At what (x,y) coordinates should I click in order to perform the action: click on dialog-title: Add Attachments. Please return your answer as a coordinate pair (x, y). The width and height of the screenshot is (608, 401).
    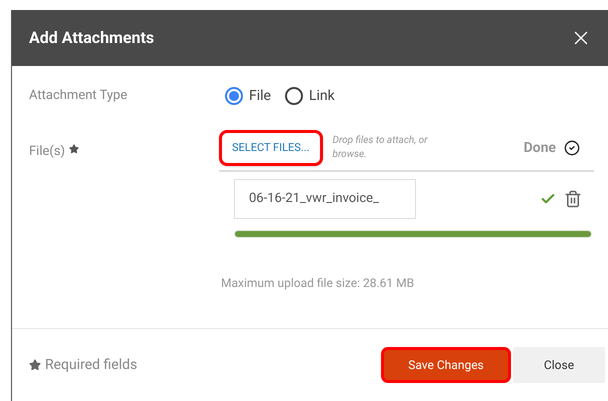
    Looking at the image, I should click on (91, 38).